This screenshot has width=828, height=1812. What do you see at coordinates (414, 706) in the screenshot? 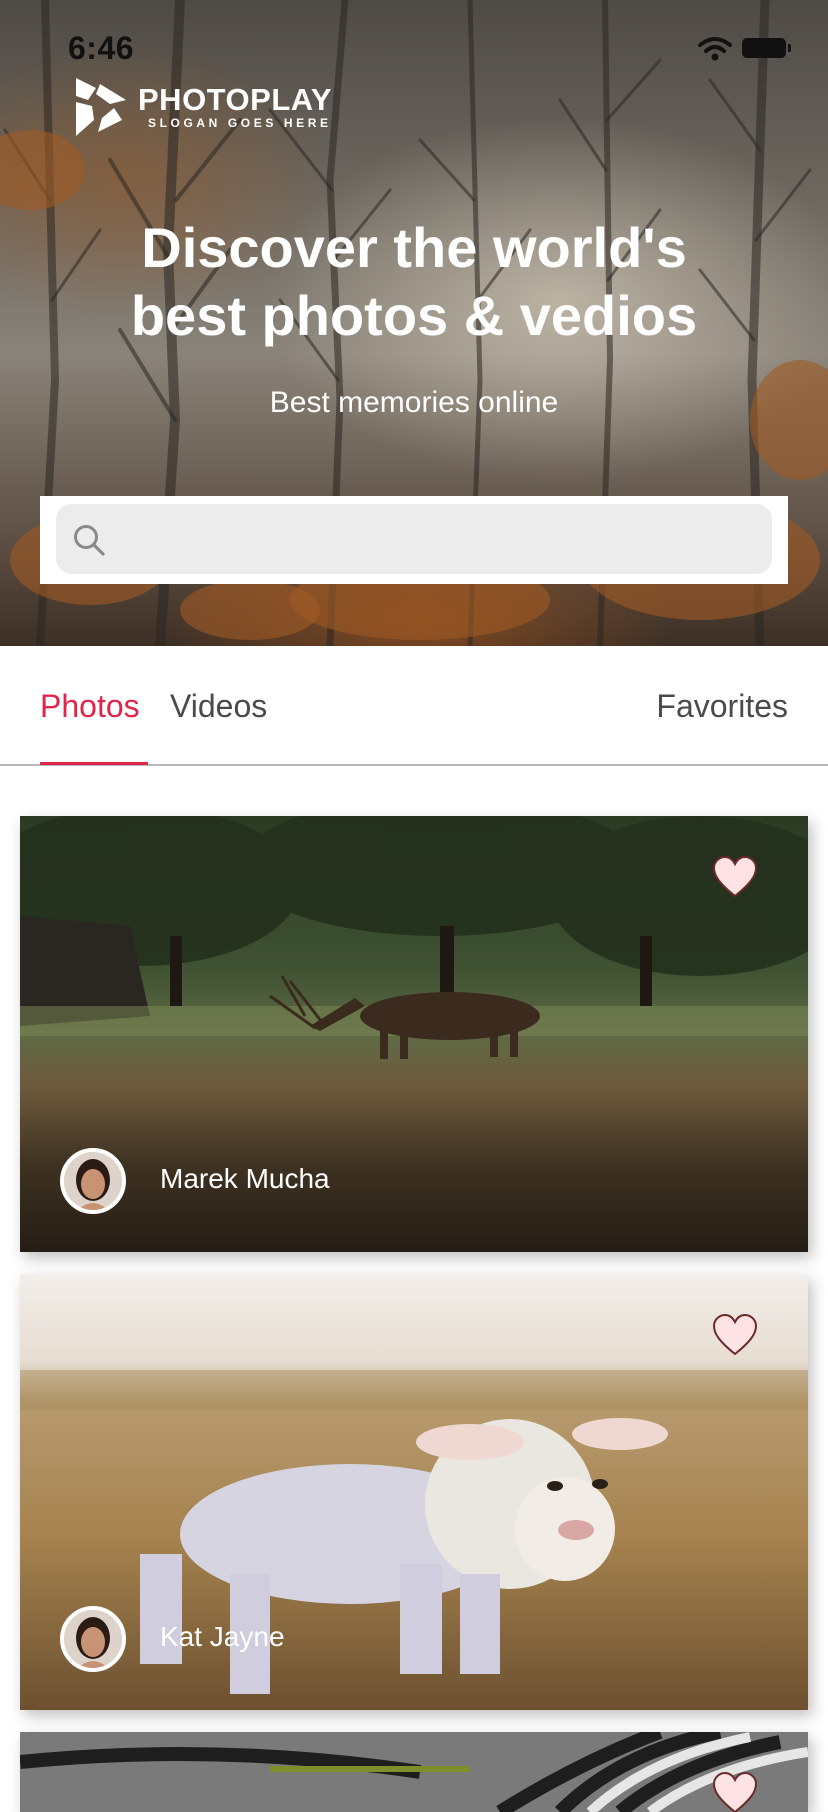
I see `content-tabs: Photos Videos Favorites` at bounding box center [414, 706].